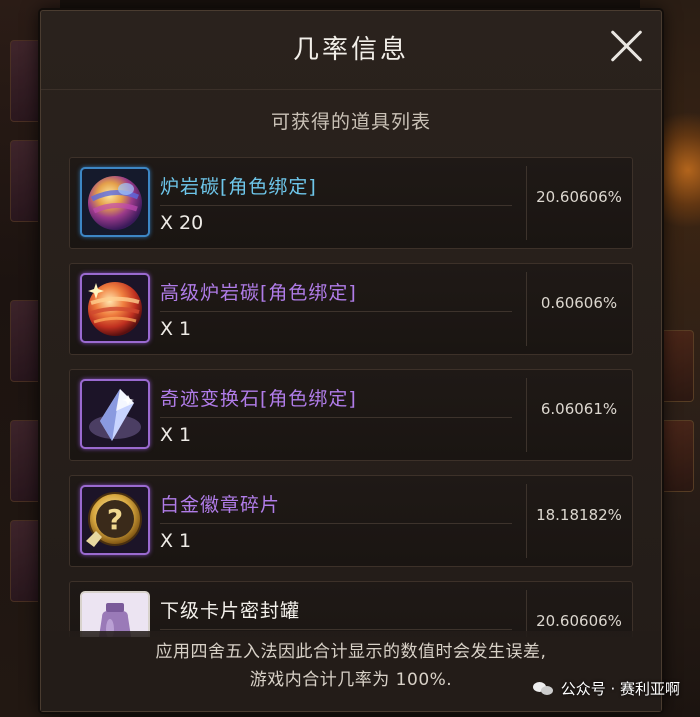 This screenshot has height=717, width=700. Describe the element at coordinates (230, 611) in the screenshot. I see `item-name: 下级卡片密封罐` at that location.